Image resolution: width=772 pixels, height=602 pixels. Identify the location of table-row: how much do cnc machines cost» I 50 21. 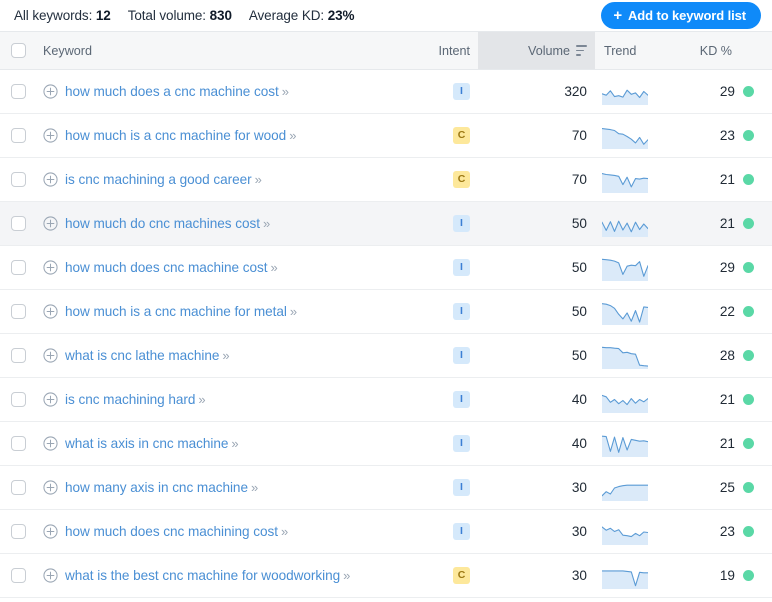
(386, 223).